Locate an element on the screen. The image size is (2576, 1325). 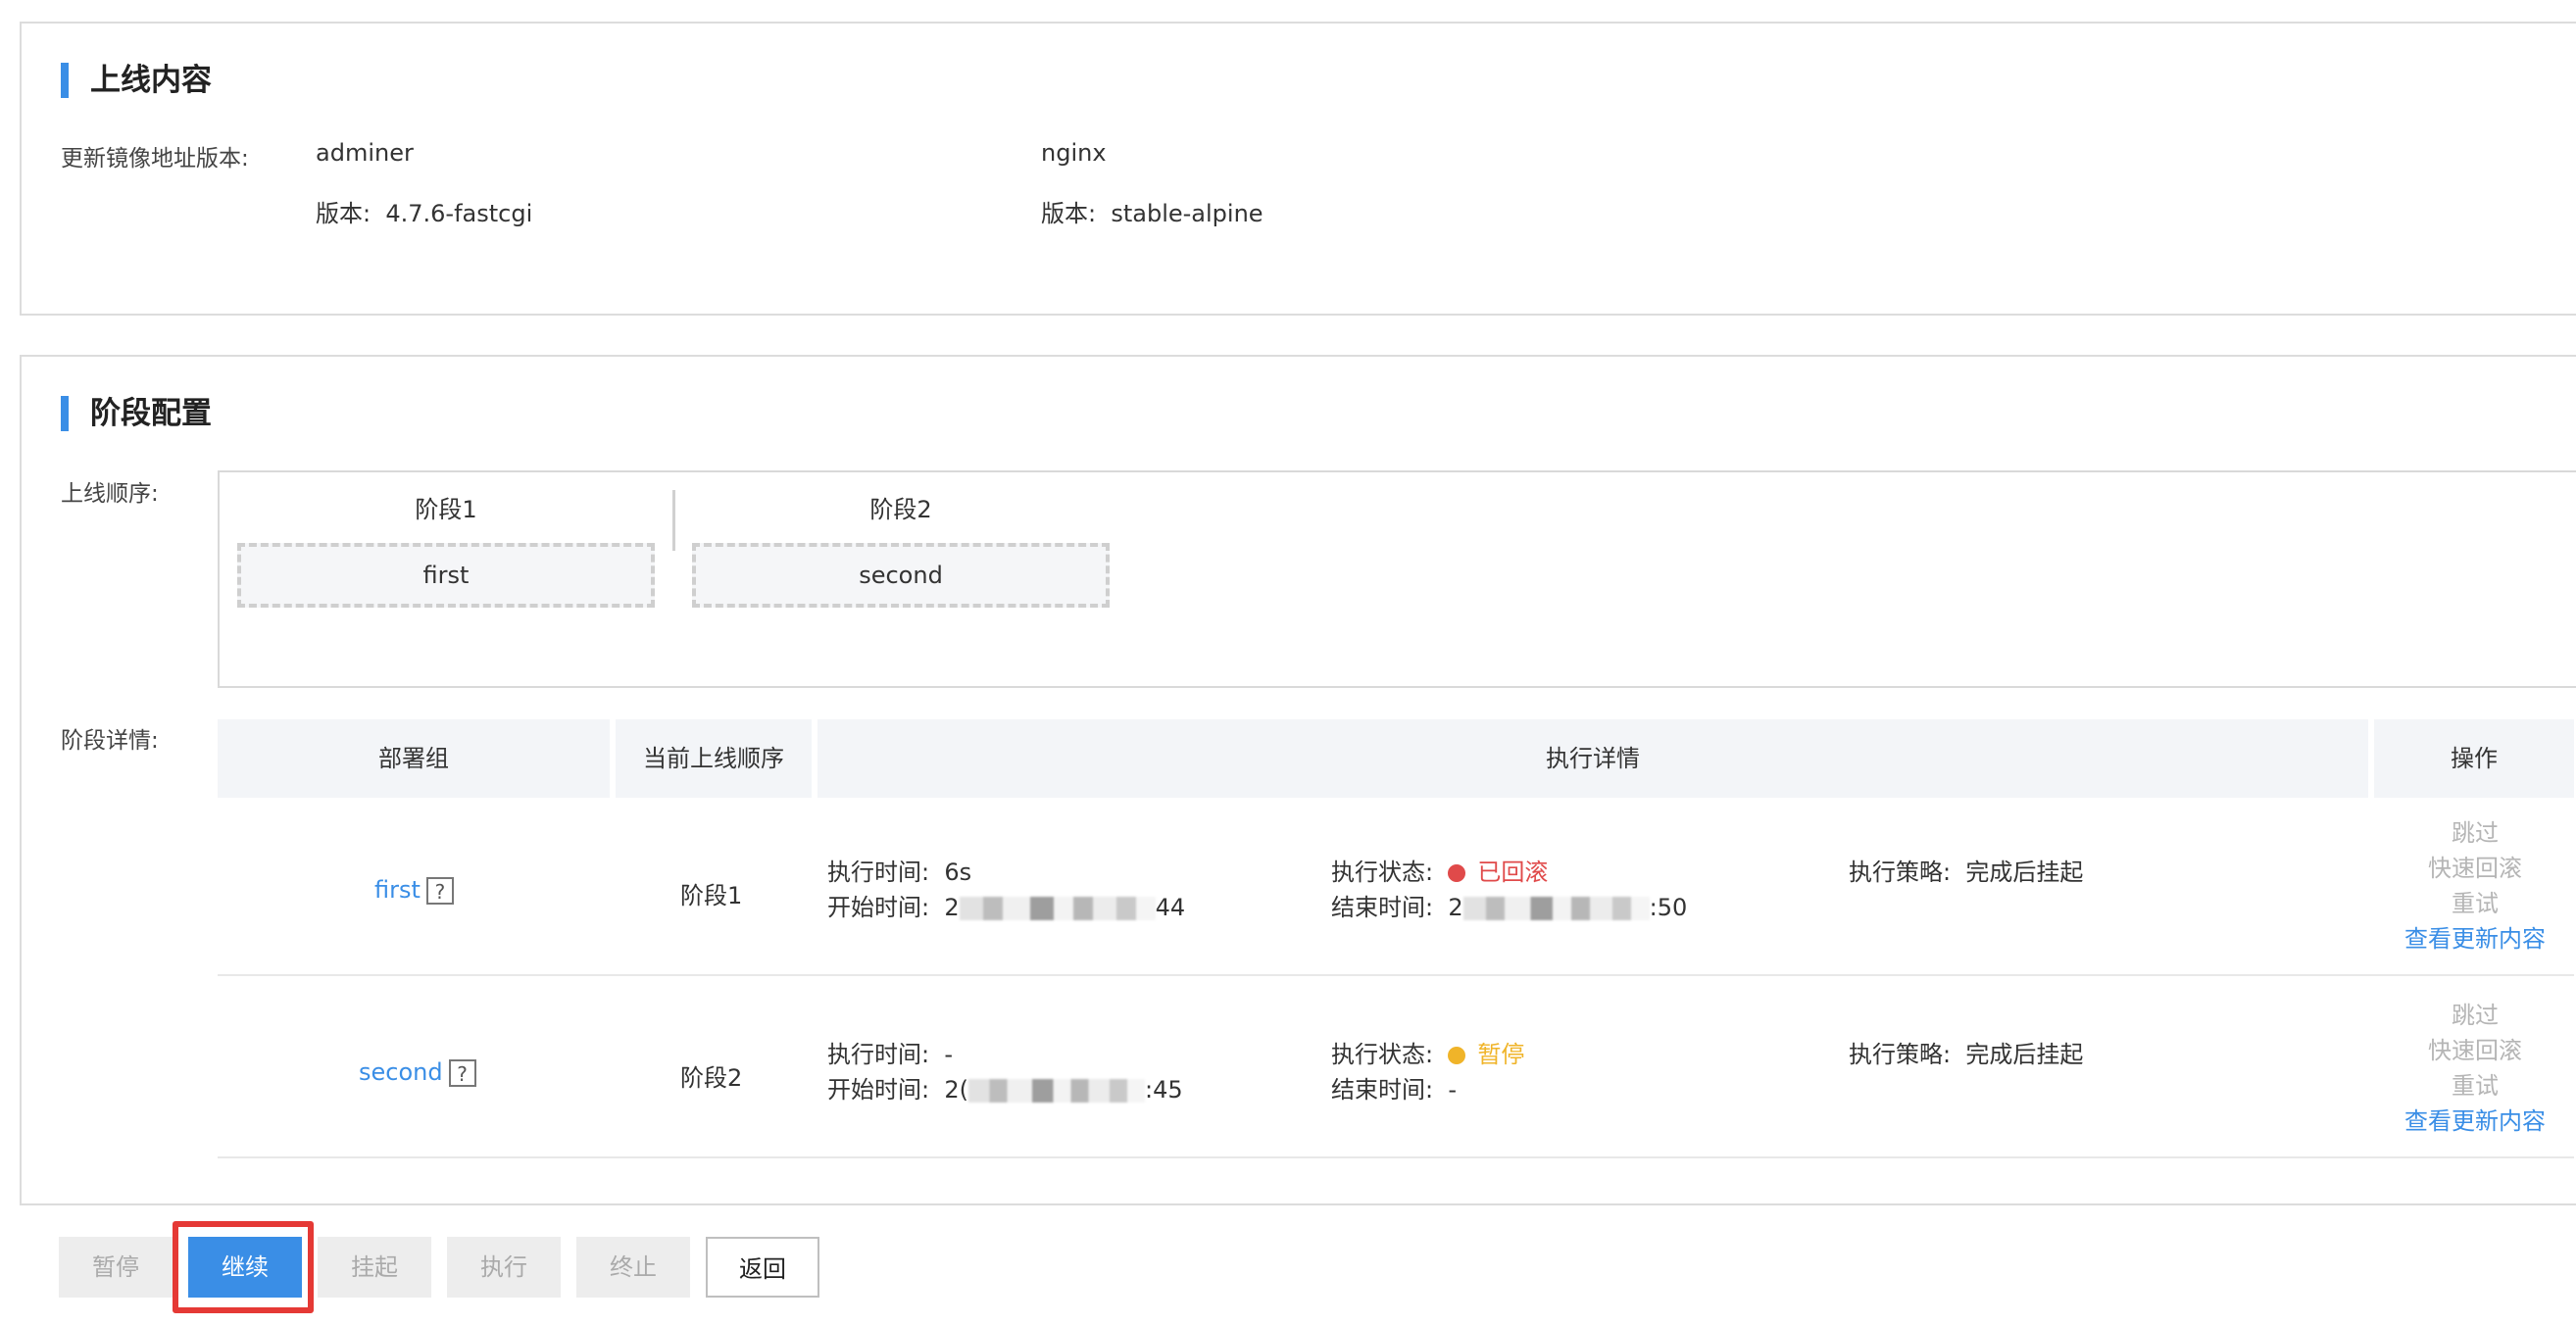
execute-button: 执行 is located at coordinates (504, 1267).